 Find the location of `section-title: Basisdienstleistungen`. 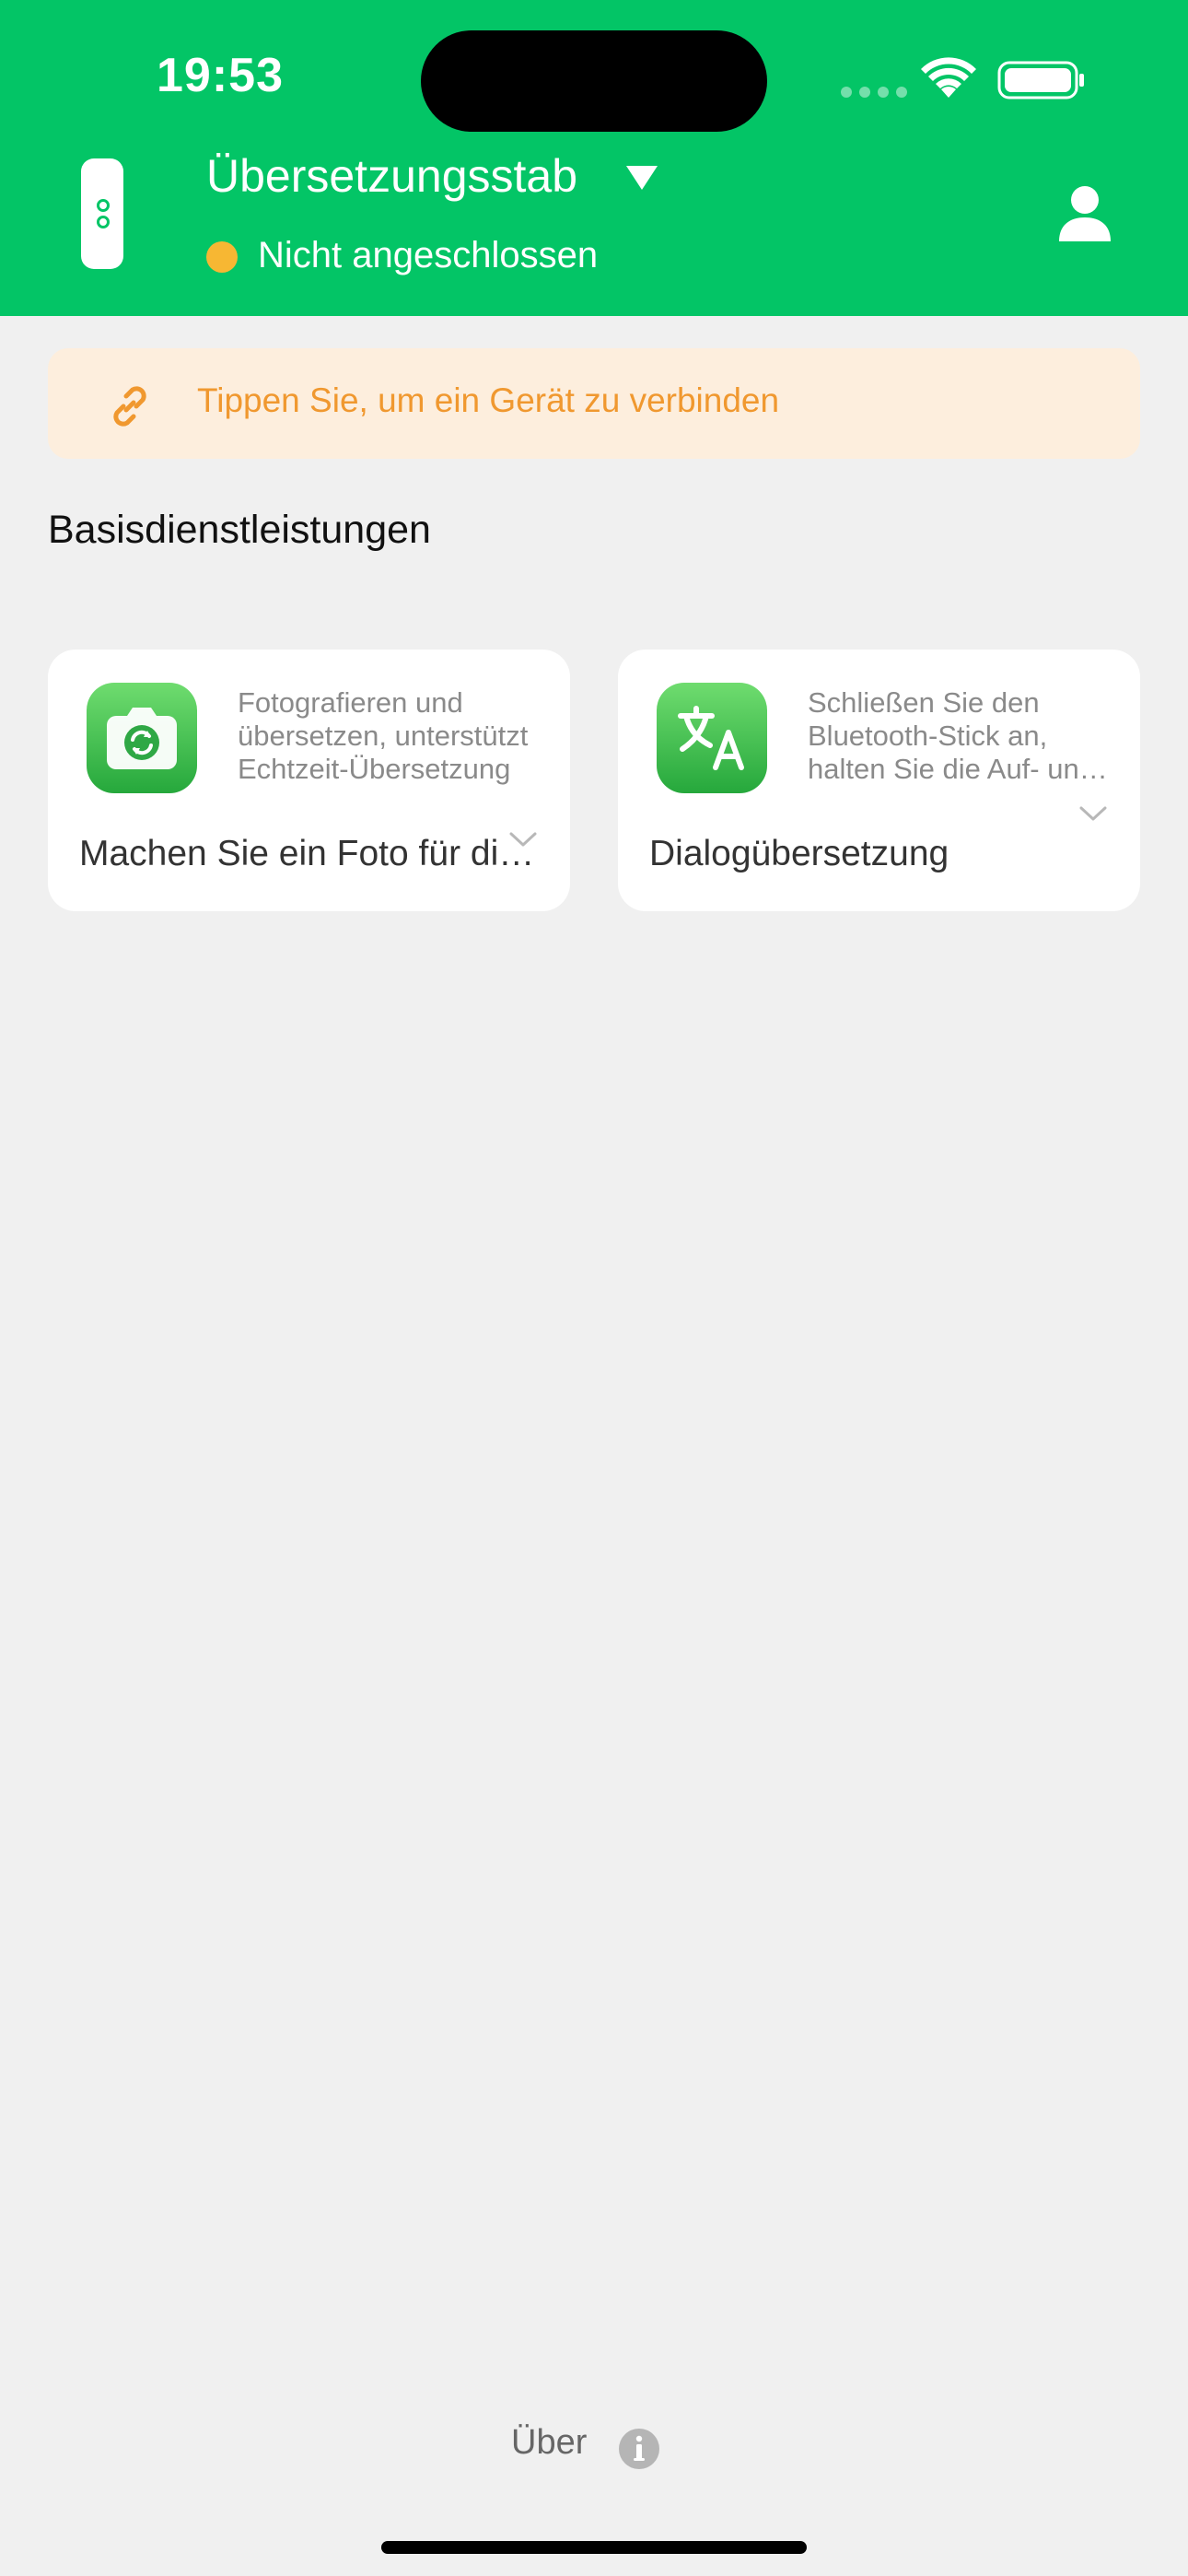

section-title: Basisdienstleistungen is located at coordinates (239, 530).